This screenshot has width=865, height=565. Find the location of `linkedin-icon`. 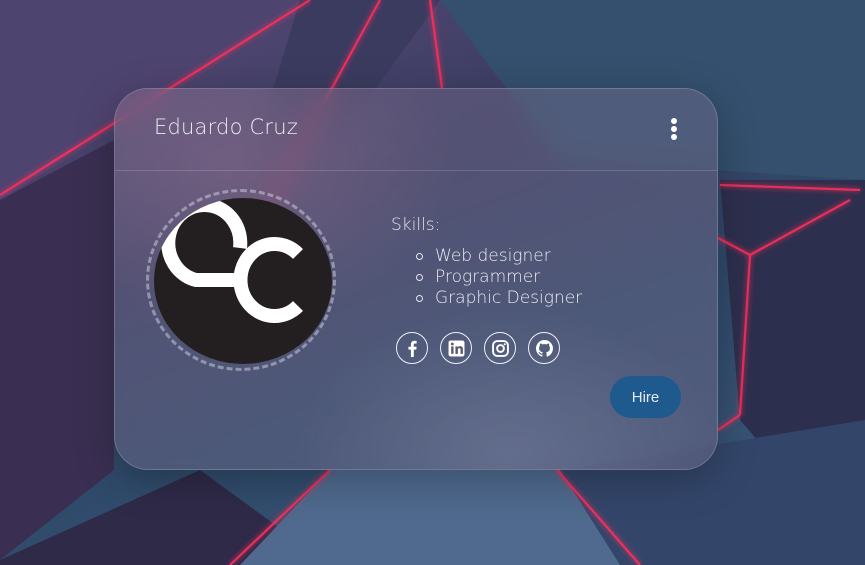

linkedin-icon is located at coordinates (456, 348).